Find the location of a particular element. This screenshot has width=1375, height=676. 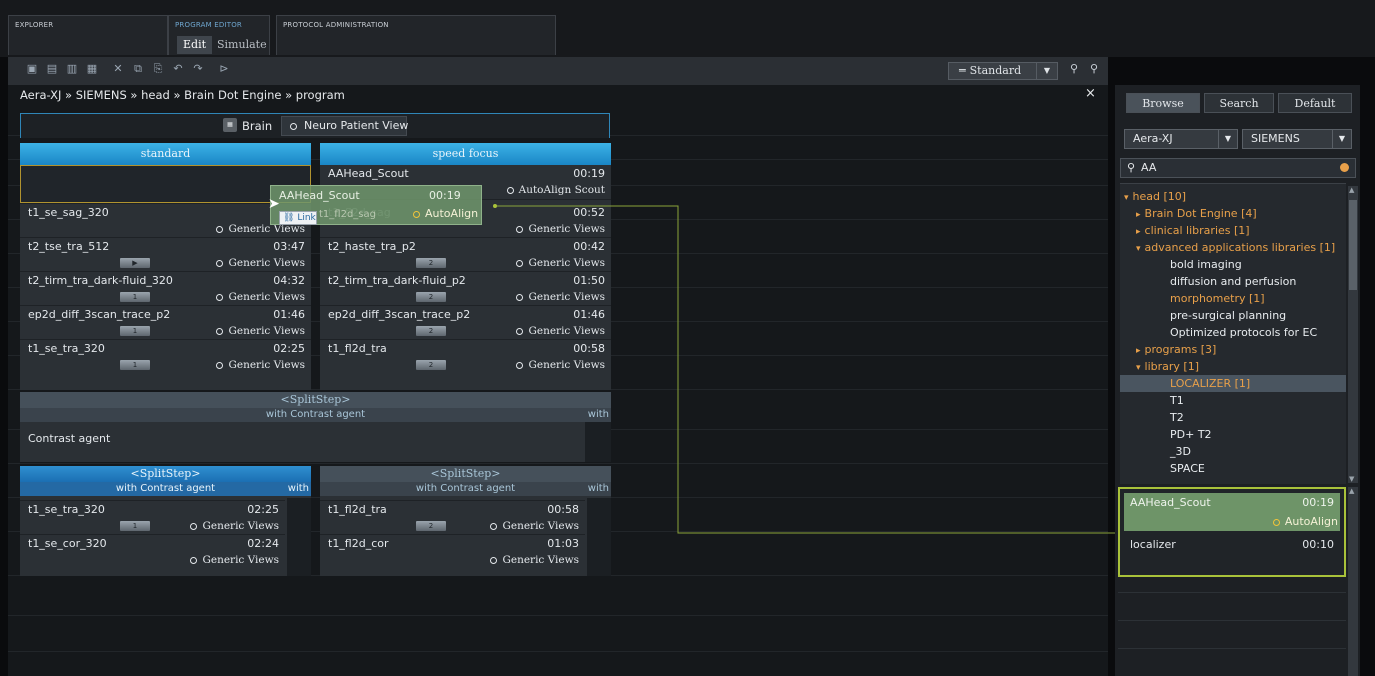

autoalign-tag: AutoAlign is located at coordinates (1305, 521).